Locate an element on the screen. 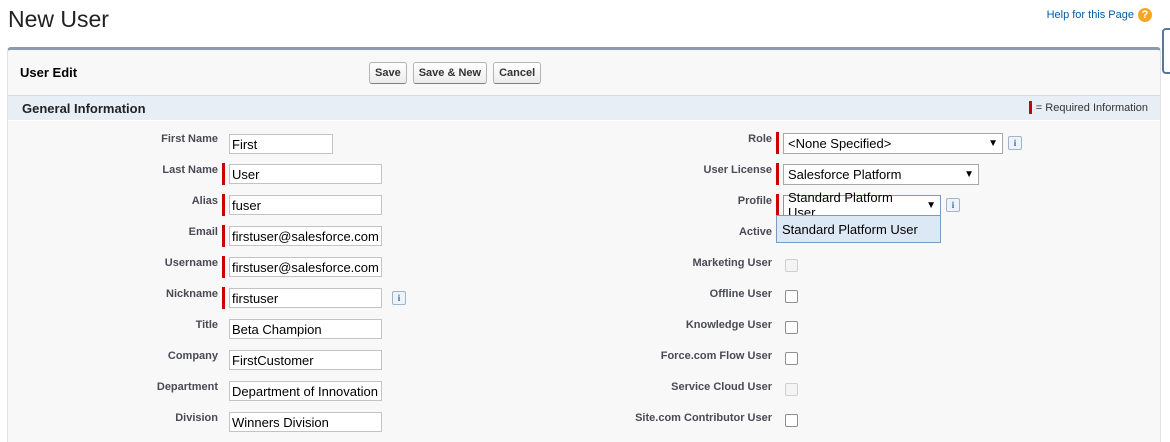 The image size is (1170, 442). department-label: Department is located at coordinates (187, 387).